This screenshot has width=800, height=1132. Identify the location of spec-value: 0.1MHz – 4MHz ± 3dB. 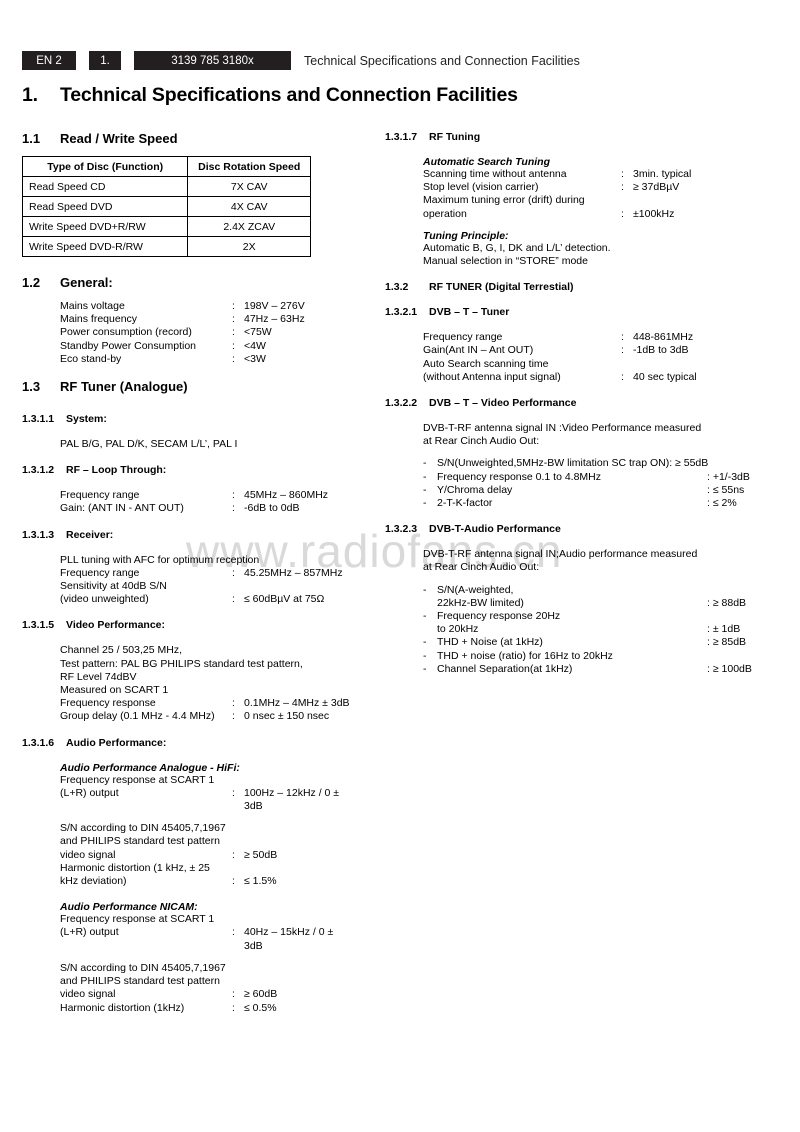
(297, 703).